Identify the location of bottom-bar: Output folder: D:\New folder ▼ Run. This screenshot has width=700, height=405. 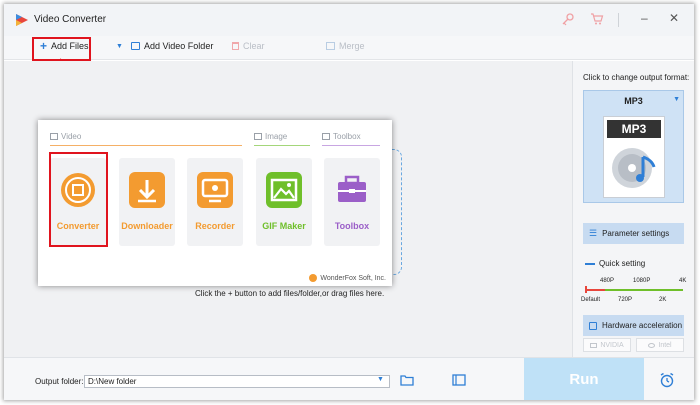
(349, 378).